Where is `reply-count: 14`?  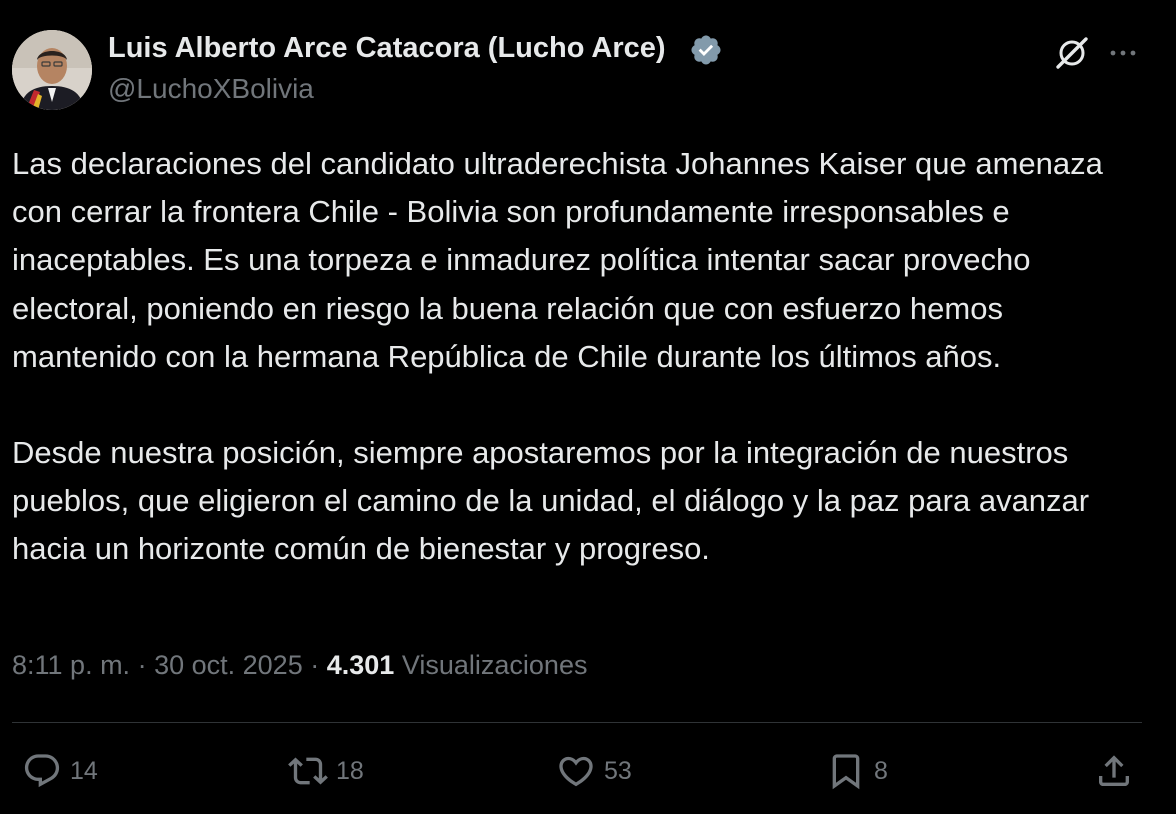
reply-count: 14 is located at coordinates (84, 770).